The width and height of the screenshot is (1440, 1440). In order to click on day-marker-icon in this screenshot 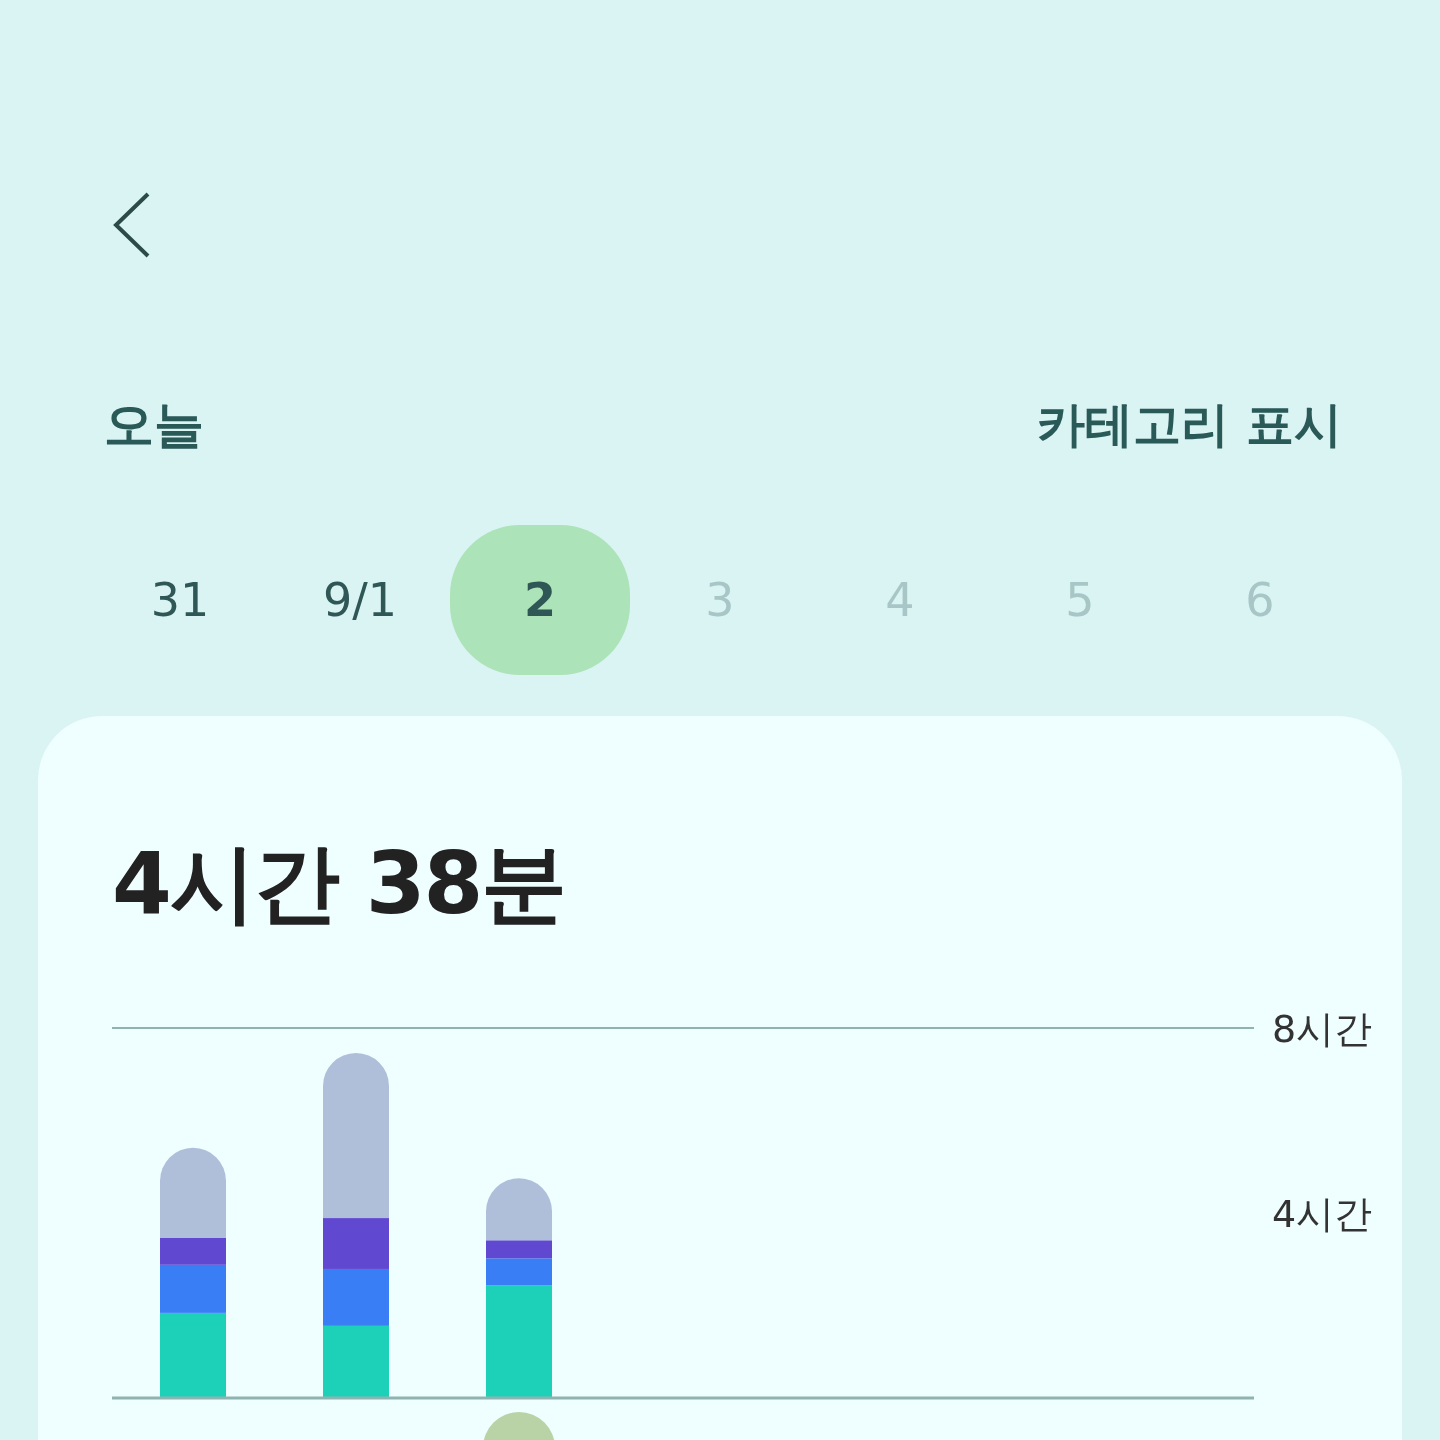, I will do `click(519, 1426)`.